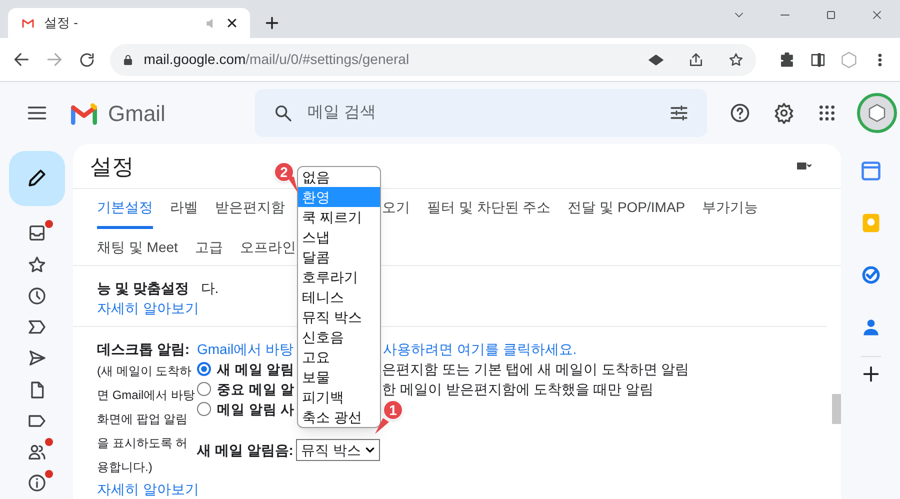  Describe the element at coordinates (146, 419) in the screenshot. I see `setting-description: (새 메일이 도착하면 Gmail에서 바탕화면에 팝업 알림을 표시하도록 허용합니다.)` at that location.